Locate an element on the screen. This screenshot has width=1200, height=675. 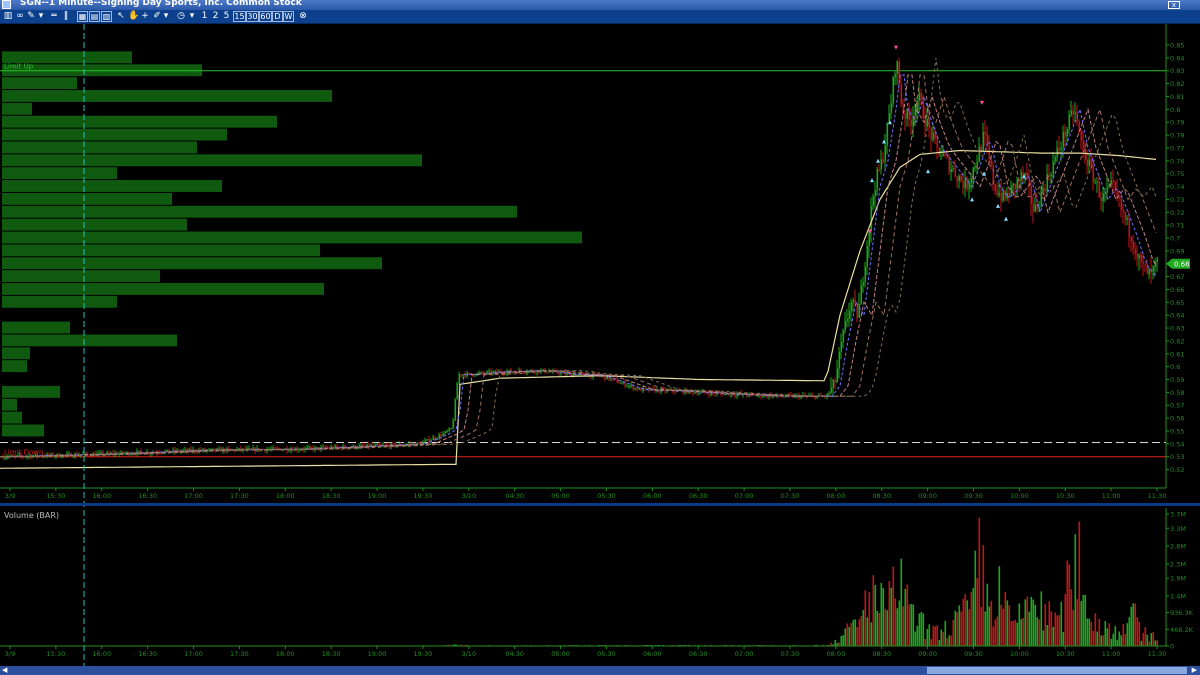
time-tick-label: 08:30 is located at coordinates (881, 654).